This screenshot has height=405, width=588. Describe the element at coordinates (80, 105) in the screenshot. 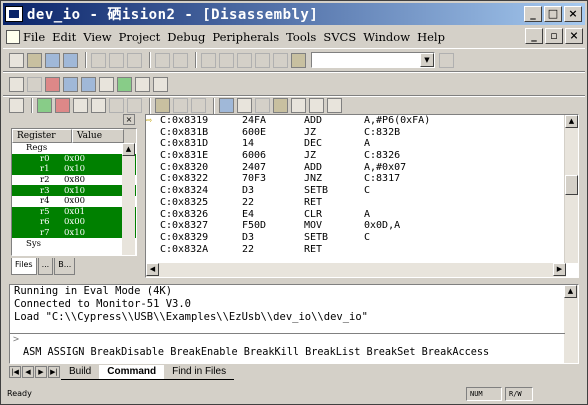

I see `step-into-icon` at that location.